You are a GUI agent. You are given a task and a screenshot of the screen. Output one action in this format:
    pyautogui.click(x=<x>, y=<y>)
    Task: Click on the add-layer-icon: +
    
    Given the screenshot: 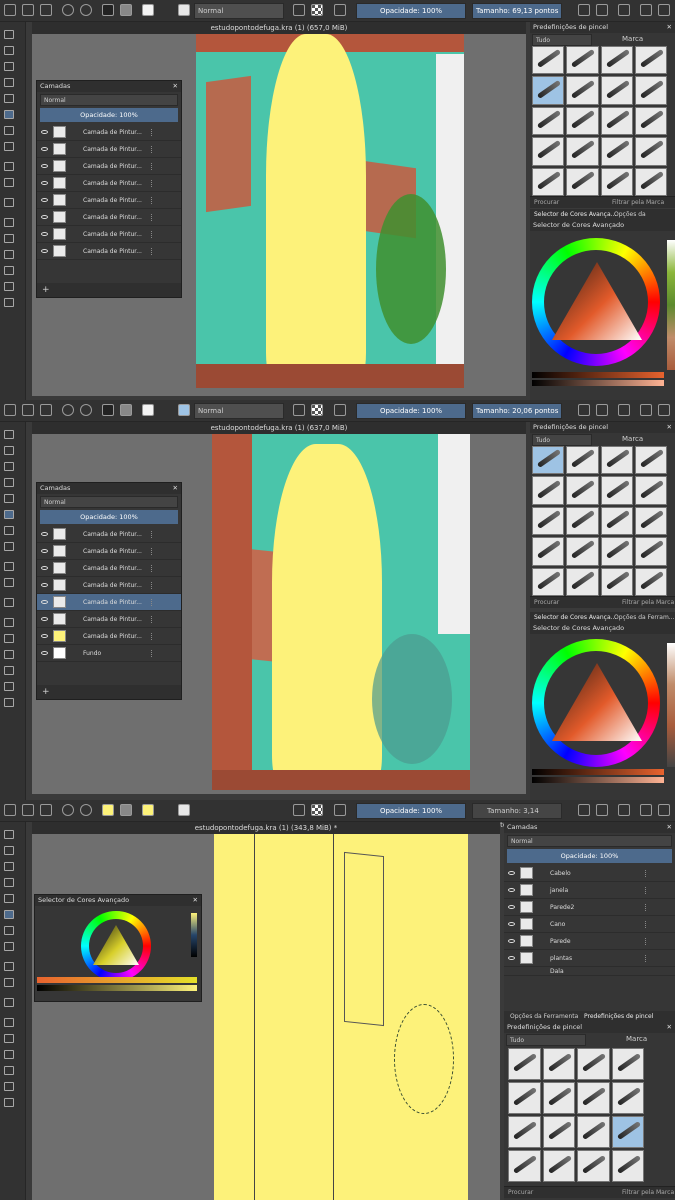 What is the action you would take?
    pyautogui.click(x=46, y=692)
    